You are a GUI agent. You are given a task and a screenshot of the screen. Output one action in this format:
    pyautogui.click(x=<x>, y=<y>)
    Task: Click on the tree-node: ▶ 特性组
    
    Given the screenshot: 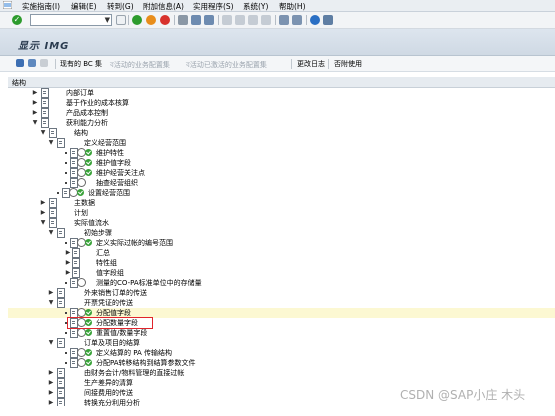 What is the action you would take?
    pyautogui.click(x=281, y=263)
    